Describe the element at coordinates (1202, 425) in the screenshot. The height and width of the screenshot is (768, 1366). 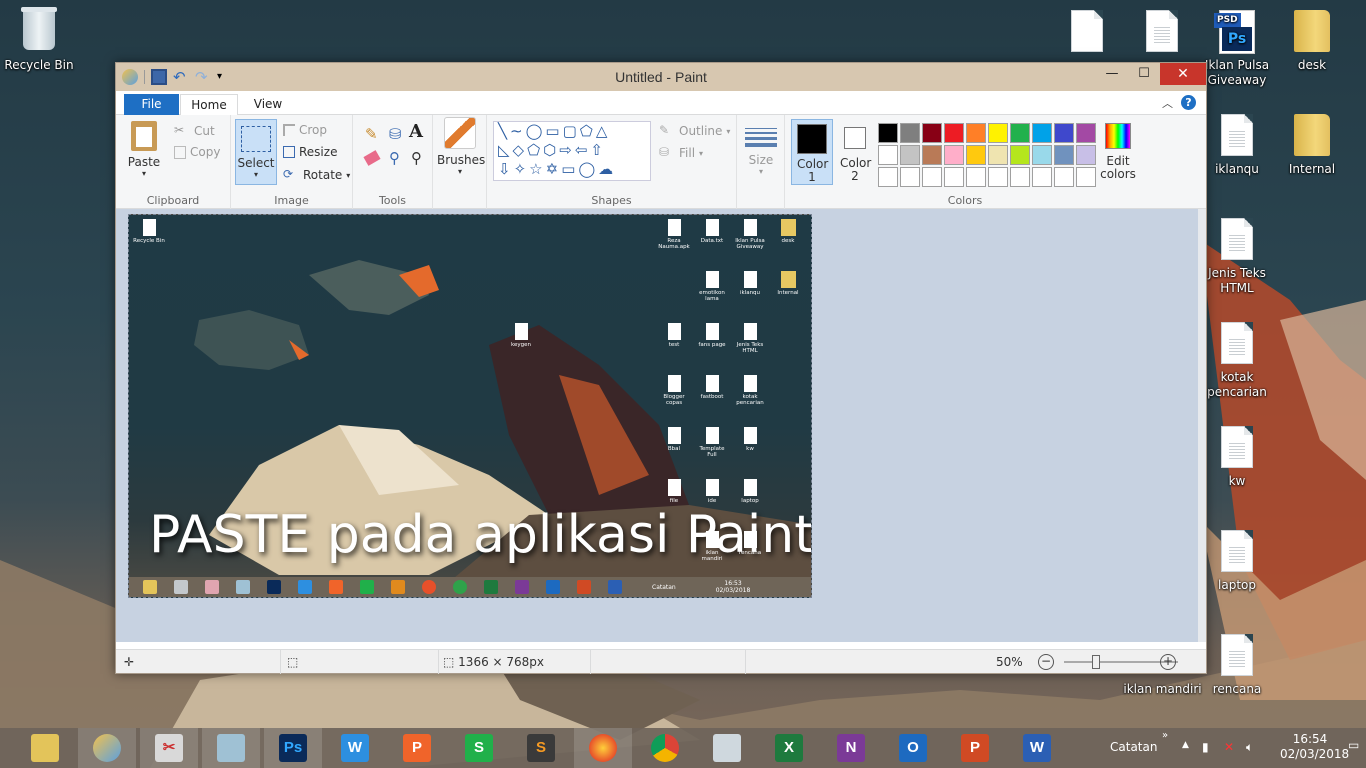
I see `vertical-scrollbar` at that location.